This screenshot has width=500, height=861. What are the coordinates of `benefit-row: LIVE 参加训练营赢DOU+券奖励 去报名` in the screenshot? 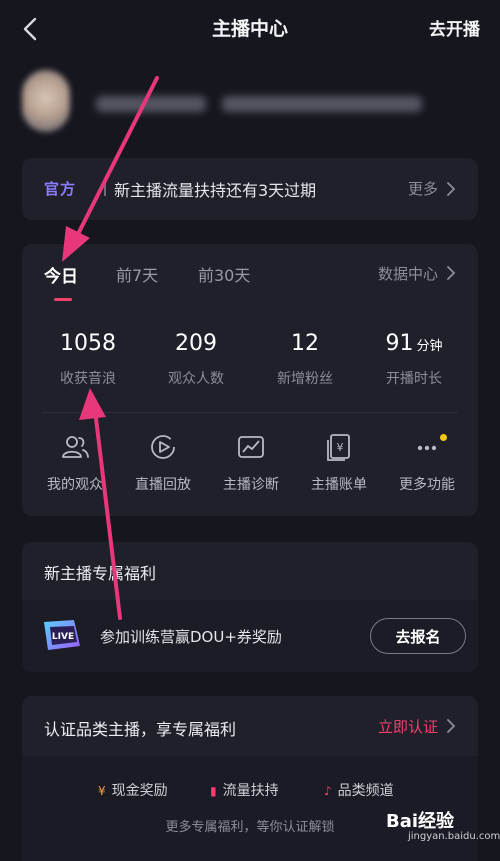 It's located at (250, 636).